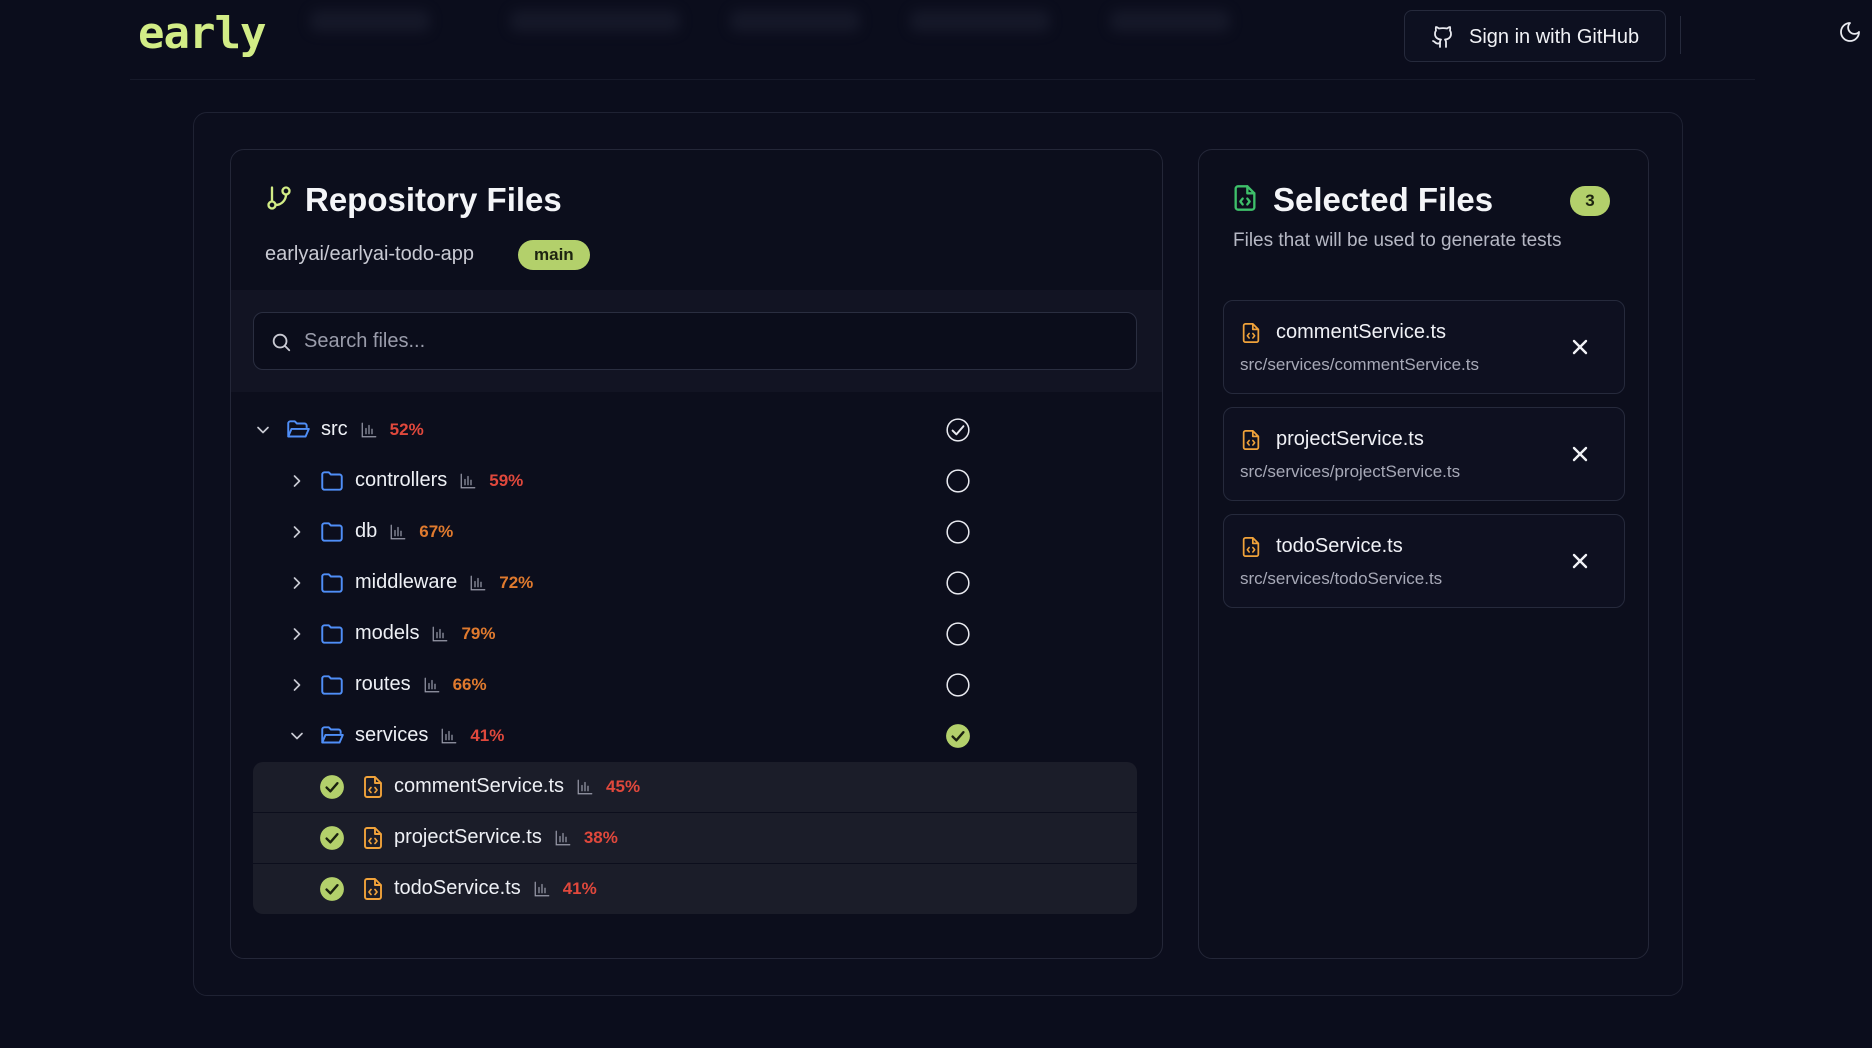 Image resolution: width=1872 pixels, height=1048 pixels. I want to click on coverage-percent: 66%, so click(469, 684).